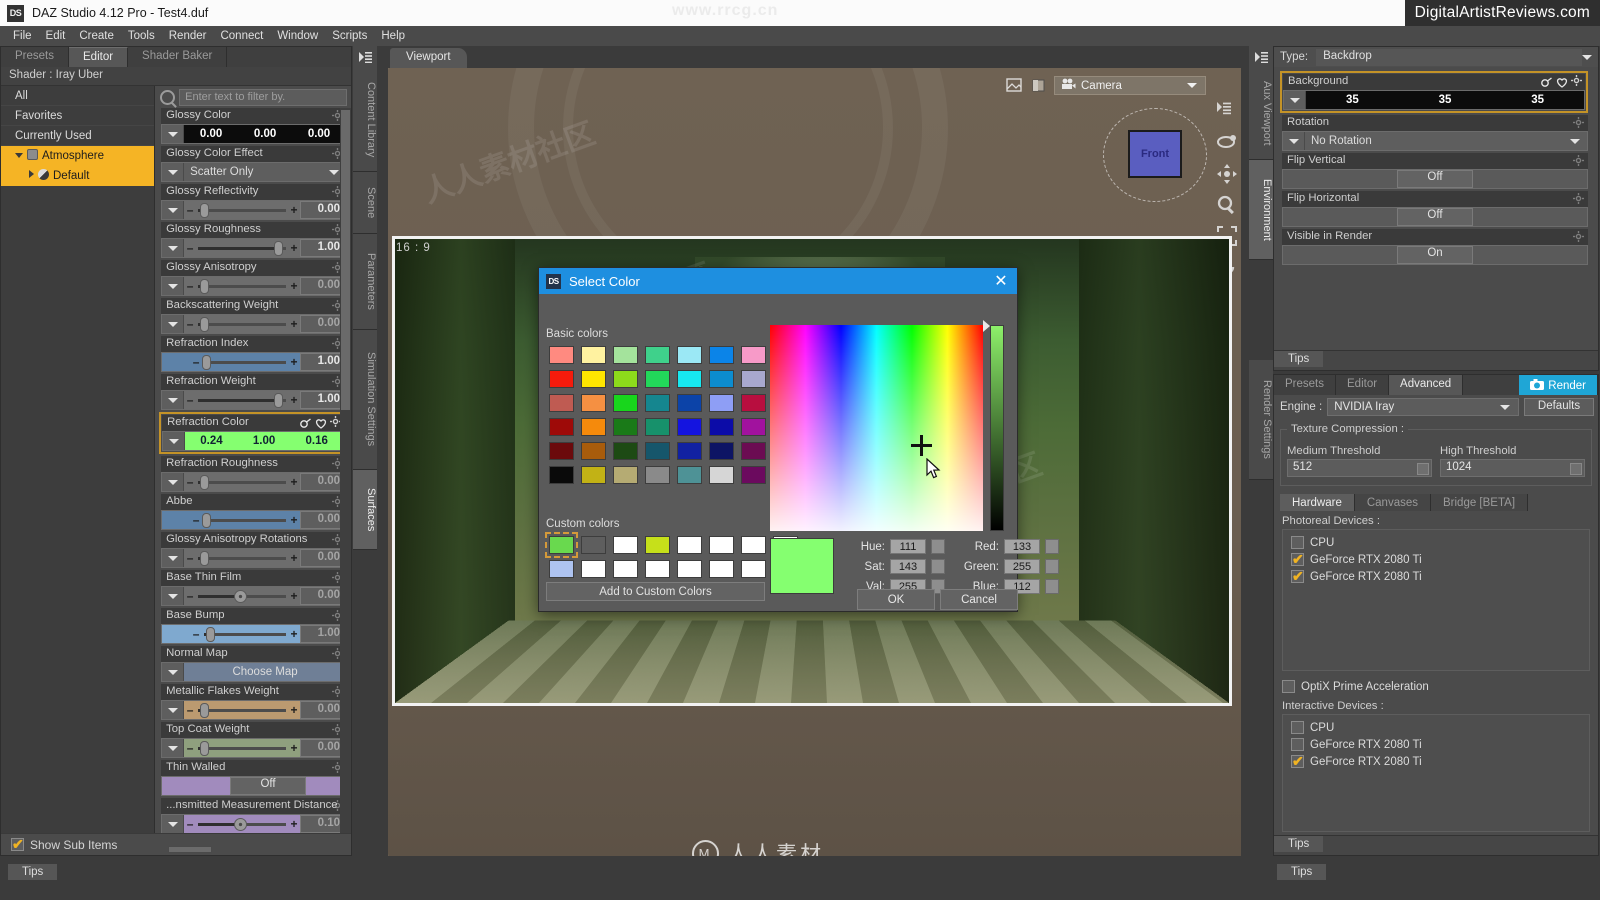 Image resolution: width=1600 pixels, height=900 pixels. I want to click on property-control: – +1.00, so click(254, 248).